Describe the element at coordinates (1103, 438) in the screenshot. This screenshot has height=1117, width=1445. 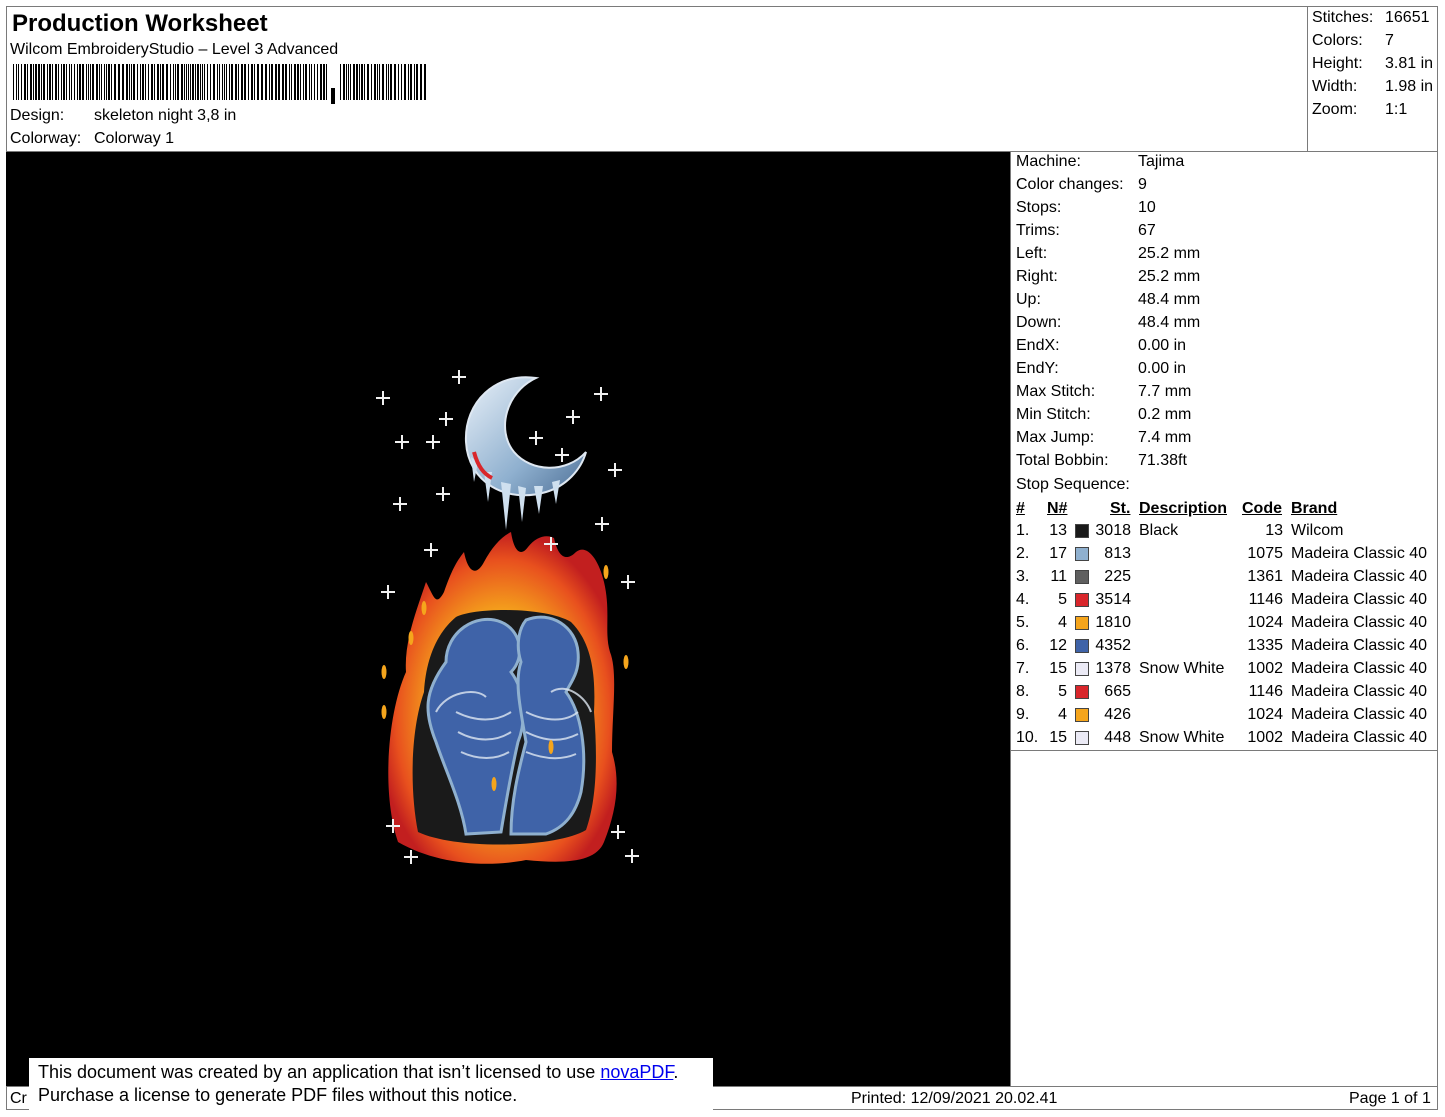
I see `info-row: Max Jump: 7.4 mm` at that location.